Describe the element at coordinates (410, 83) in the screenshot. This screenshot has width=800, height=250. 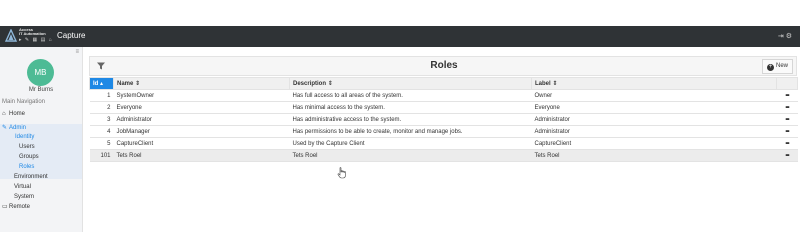
I see `column-header-description: Description ⇕` at that location.